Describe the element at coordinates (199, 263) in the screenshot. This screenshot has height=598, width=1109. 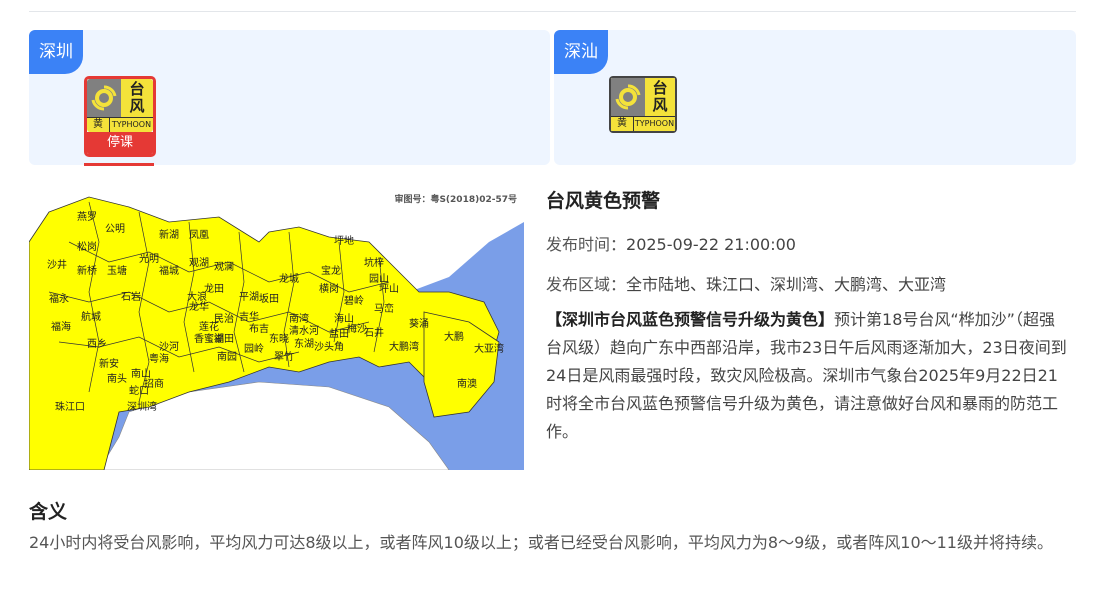
I see `map-label: 观湖` at that location.